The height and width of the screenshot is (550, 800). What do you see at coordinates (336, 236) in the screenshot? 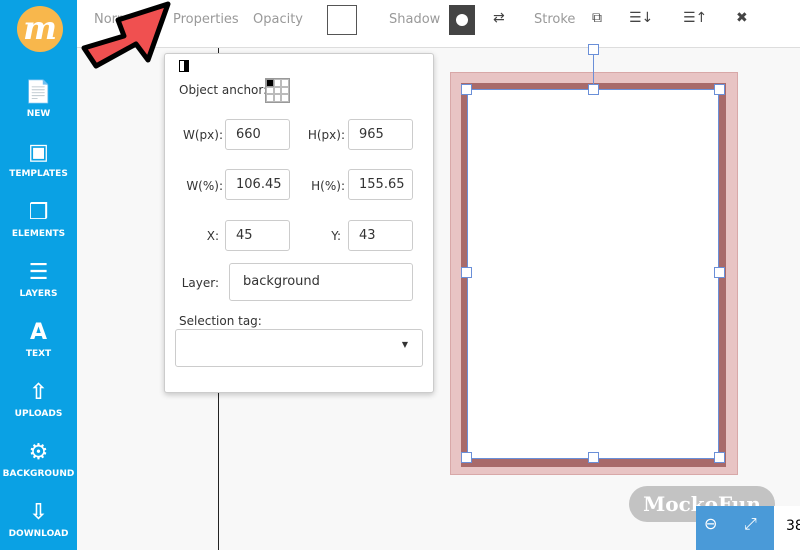
I see `y-label: Y:` at bounding box center [336, 236].